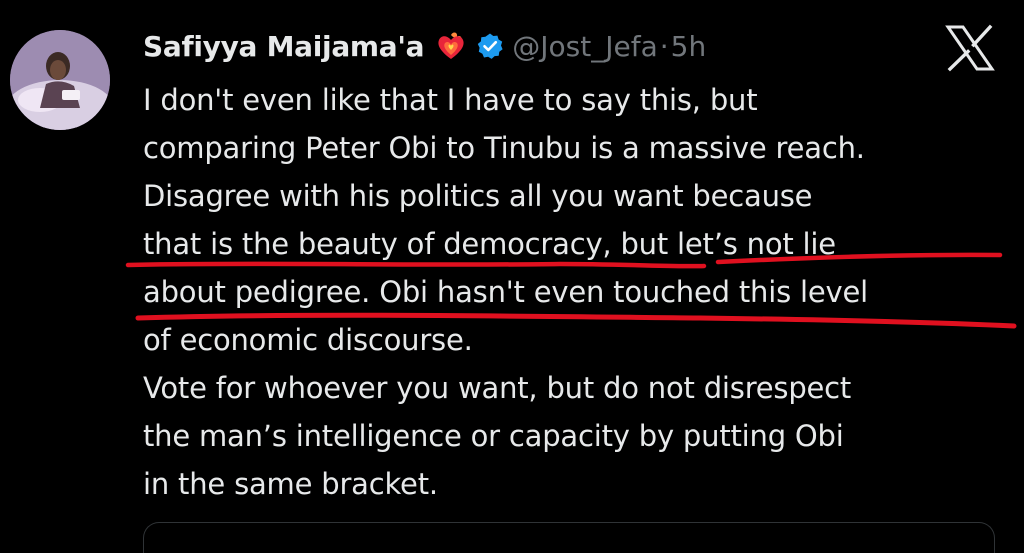 Image resolution: width=1024 pixels, height=553 pixels. I want to click on verified-badge-icon, so click(490, 46).